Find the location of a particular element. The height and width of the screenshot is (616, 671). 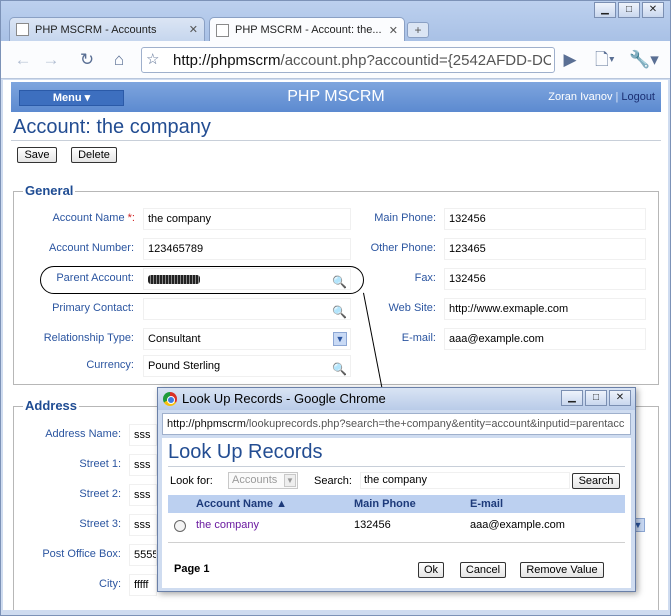

row-select-radio is located at coordinates (180, 526).